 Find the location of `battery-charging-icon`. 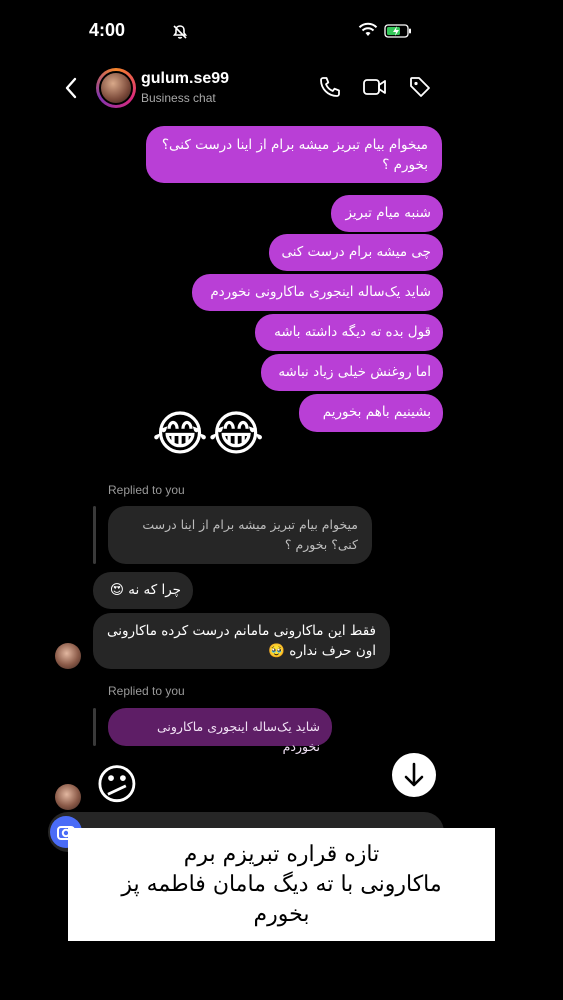

battery-charging-icon is located at coordinates (398, 32).